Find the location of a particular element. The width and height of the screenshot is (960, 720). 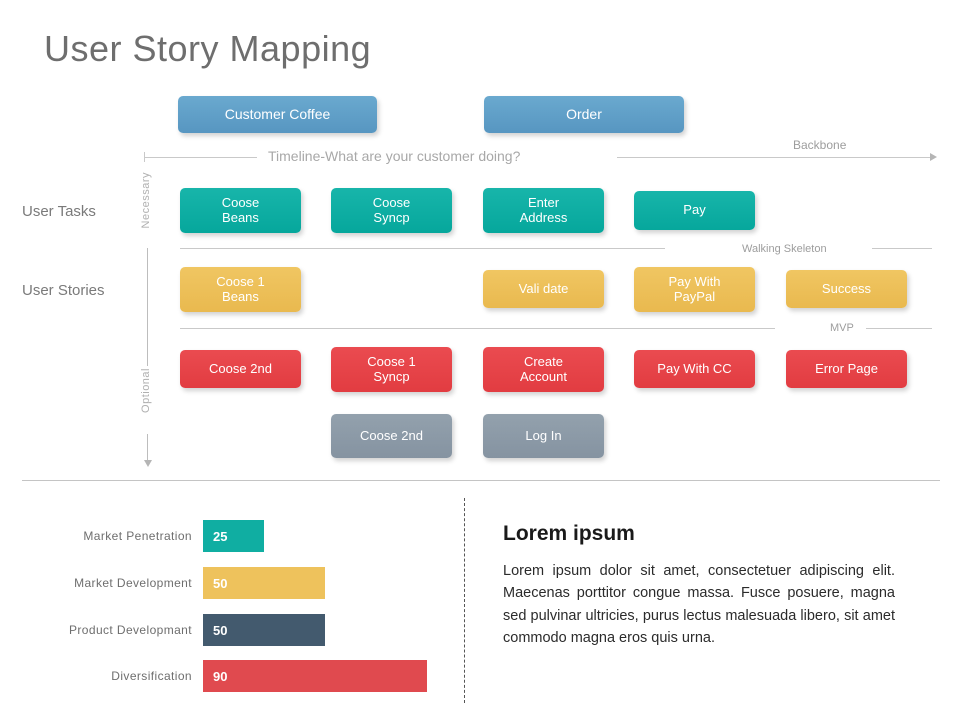

story-card-yellow-label: Pay With PayPal is located at coordinates (694, 288).